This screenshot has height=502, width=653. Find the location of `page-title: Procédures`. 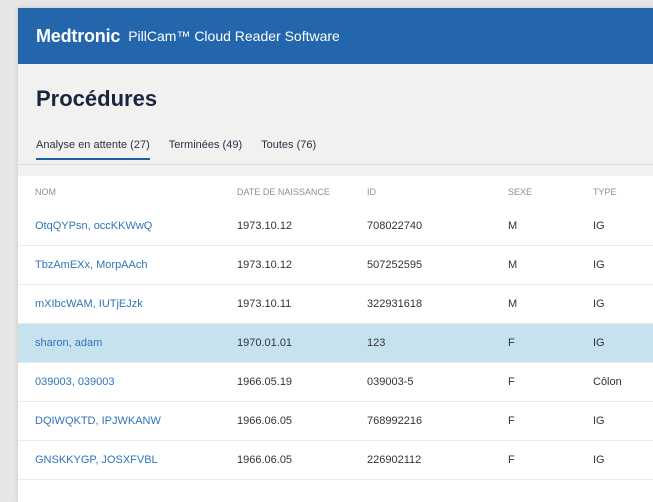

page-title: Procédures is located at coordinates (97, 98).